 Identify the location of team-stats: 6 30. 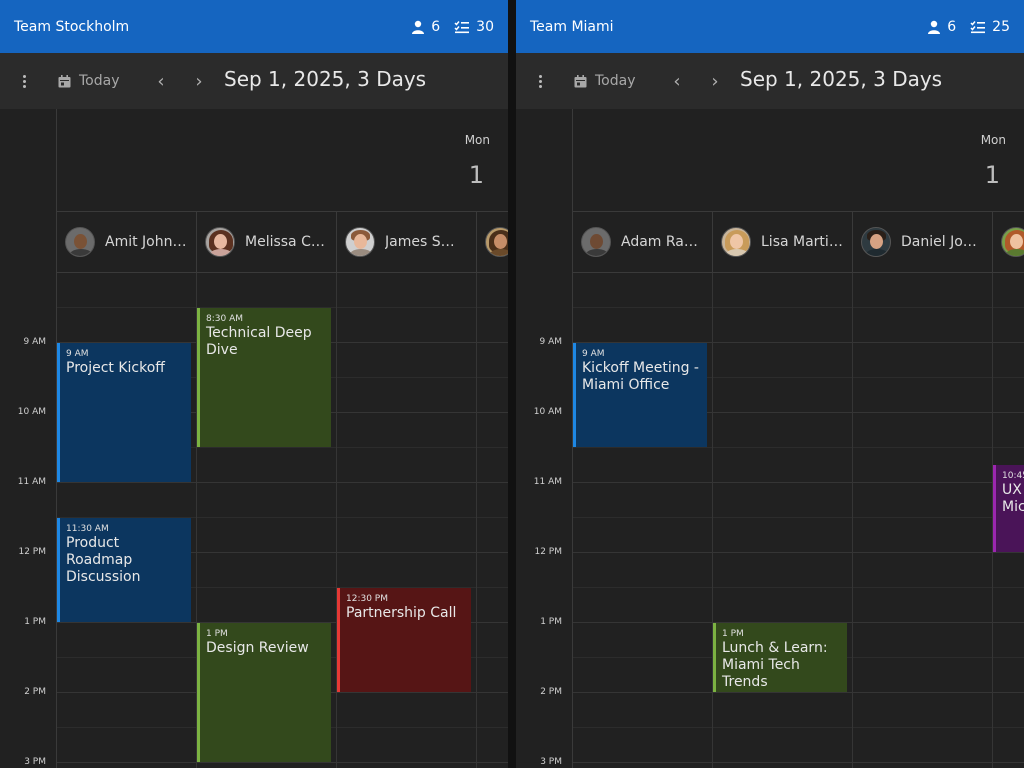
(452, 26).